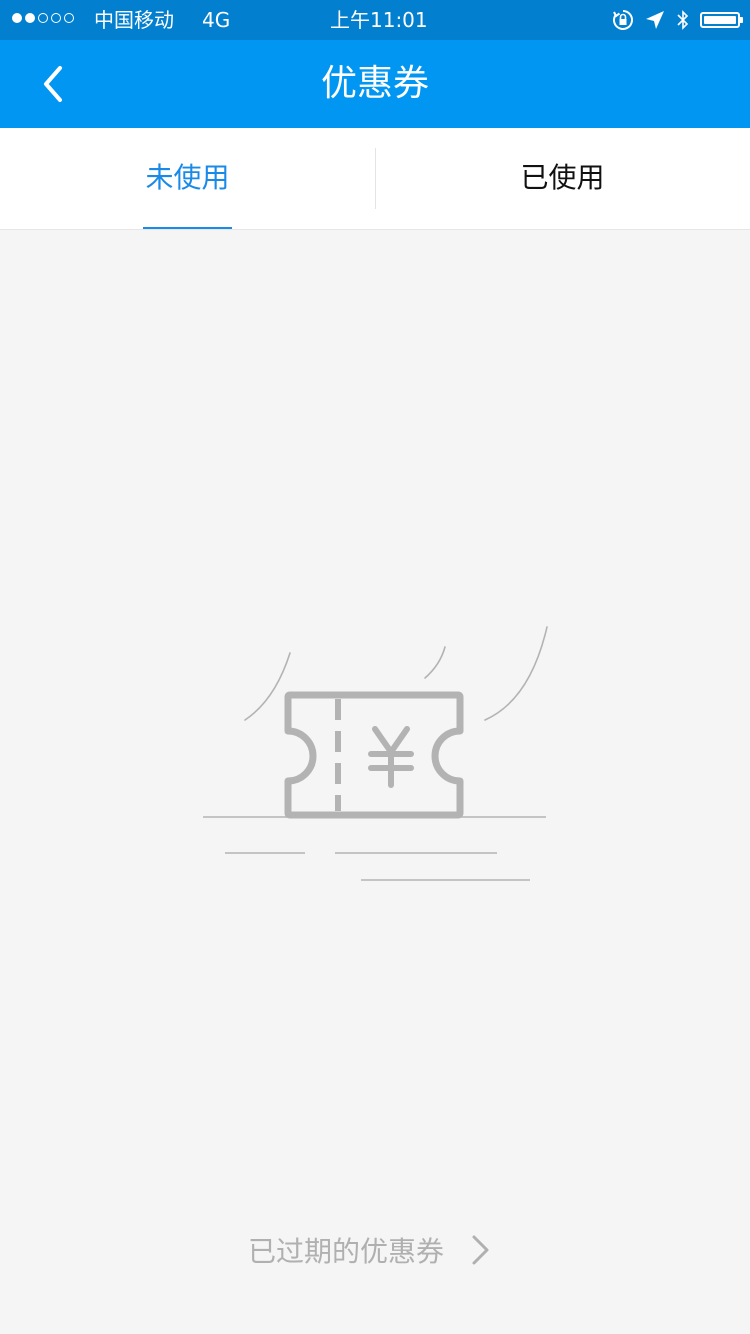  I want to click on tab-unused: 未使用, so click(187, 178).